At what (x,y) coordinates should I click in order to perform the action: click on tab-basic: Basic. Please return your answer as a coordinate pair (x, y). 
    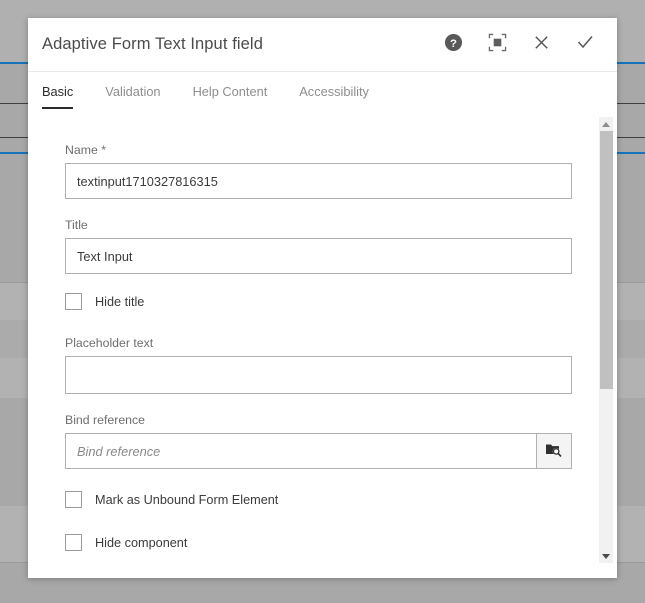
    Looking at the image, I should click on (58, 94).